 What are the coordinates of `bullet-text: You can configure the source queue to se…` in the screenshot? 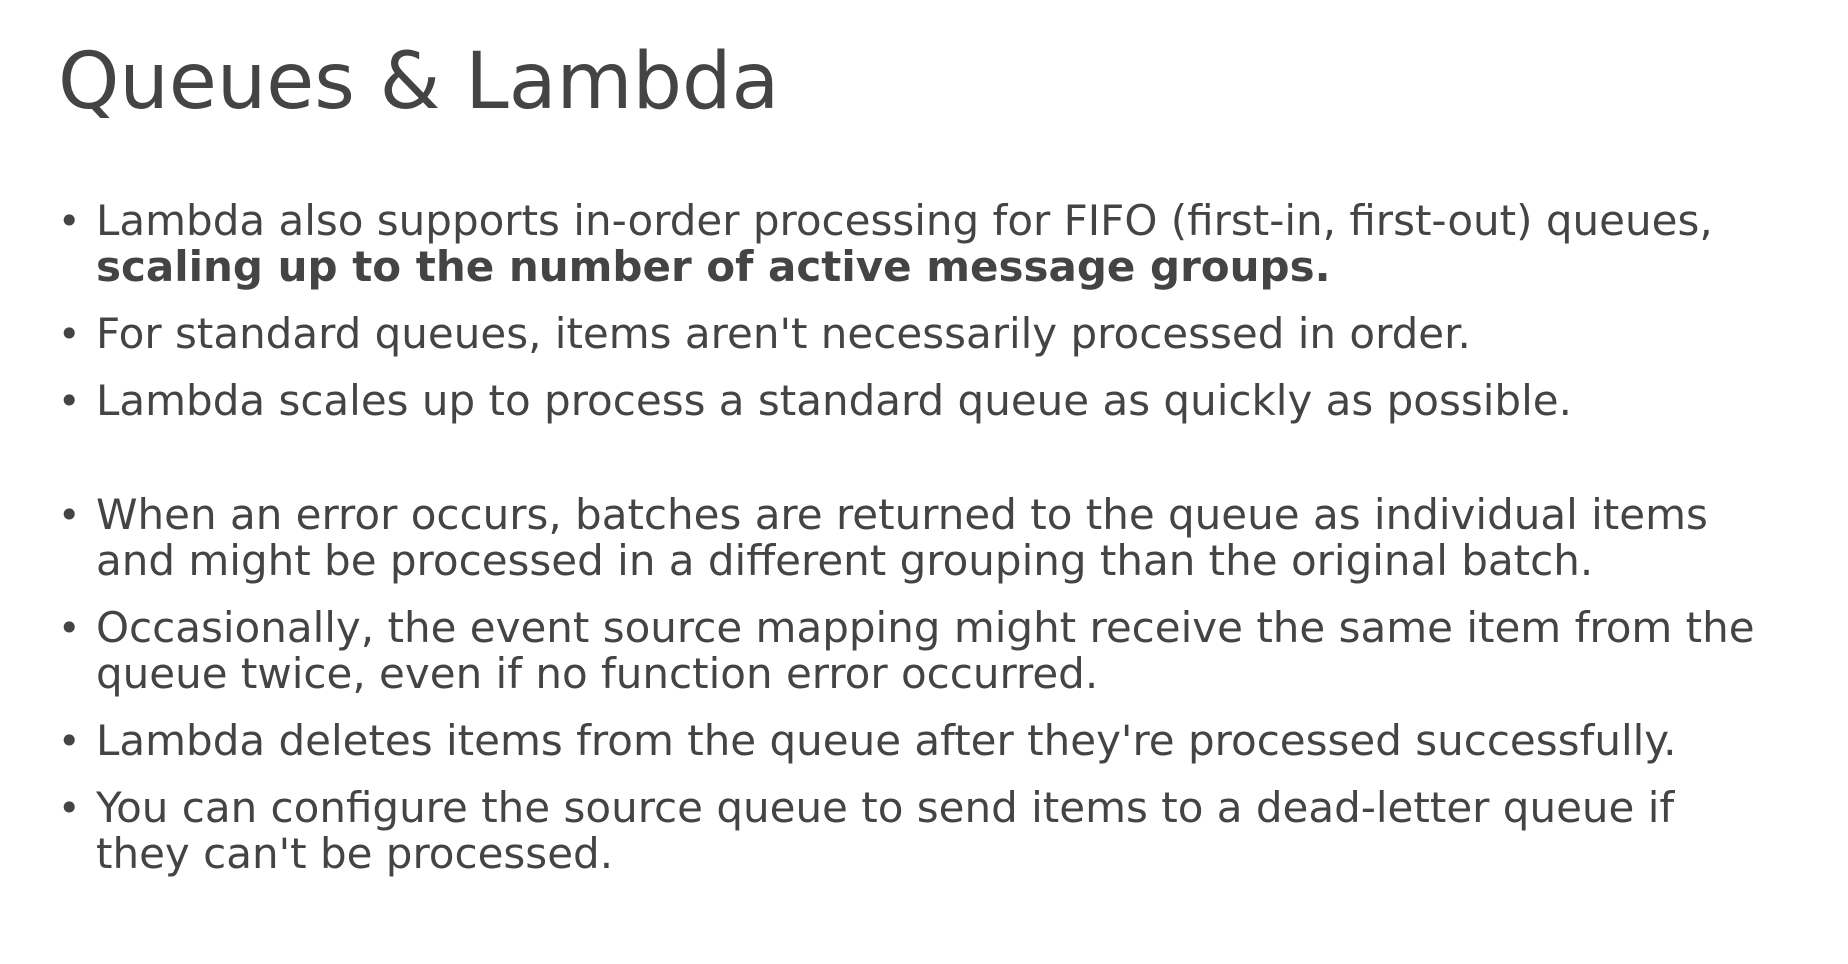 It's located at (885, 807).